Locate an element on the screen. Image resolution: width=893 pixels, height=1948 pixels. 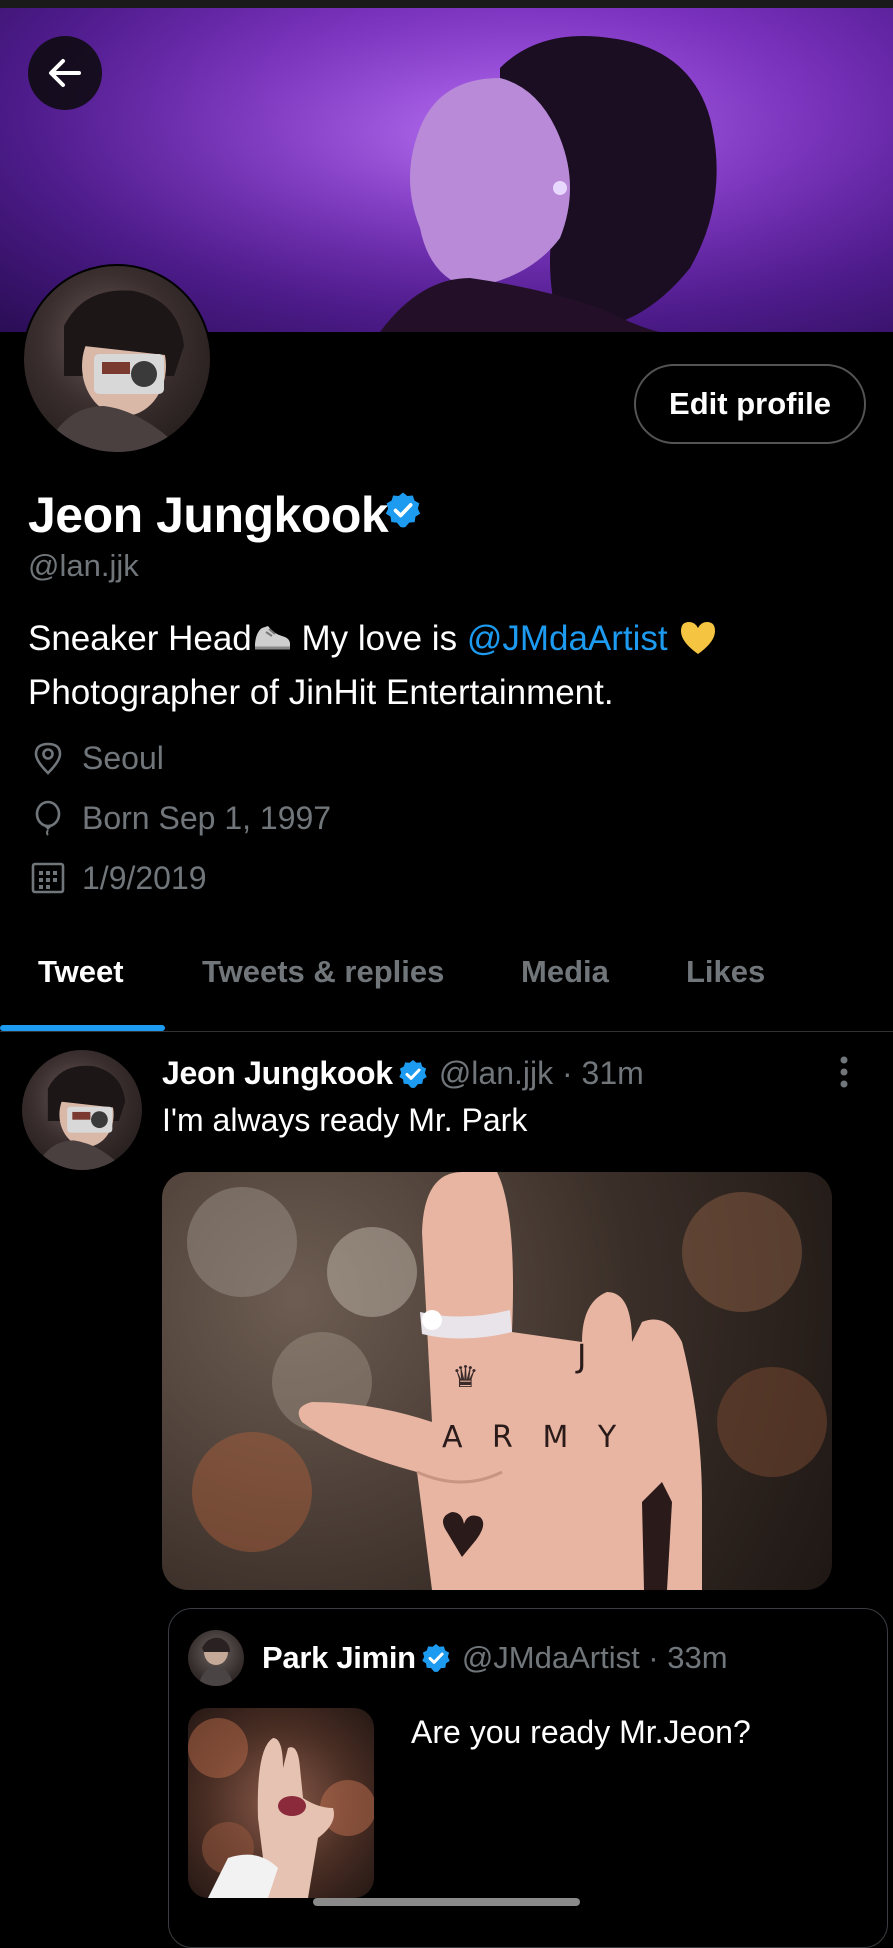
quoted-handle-time: @JMdaArtist · 33m is located at coordinates (594, 1657).